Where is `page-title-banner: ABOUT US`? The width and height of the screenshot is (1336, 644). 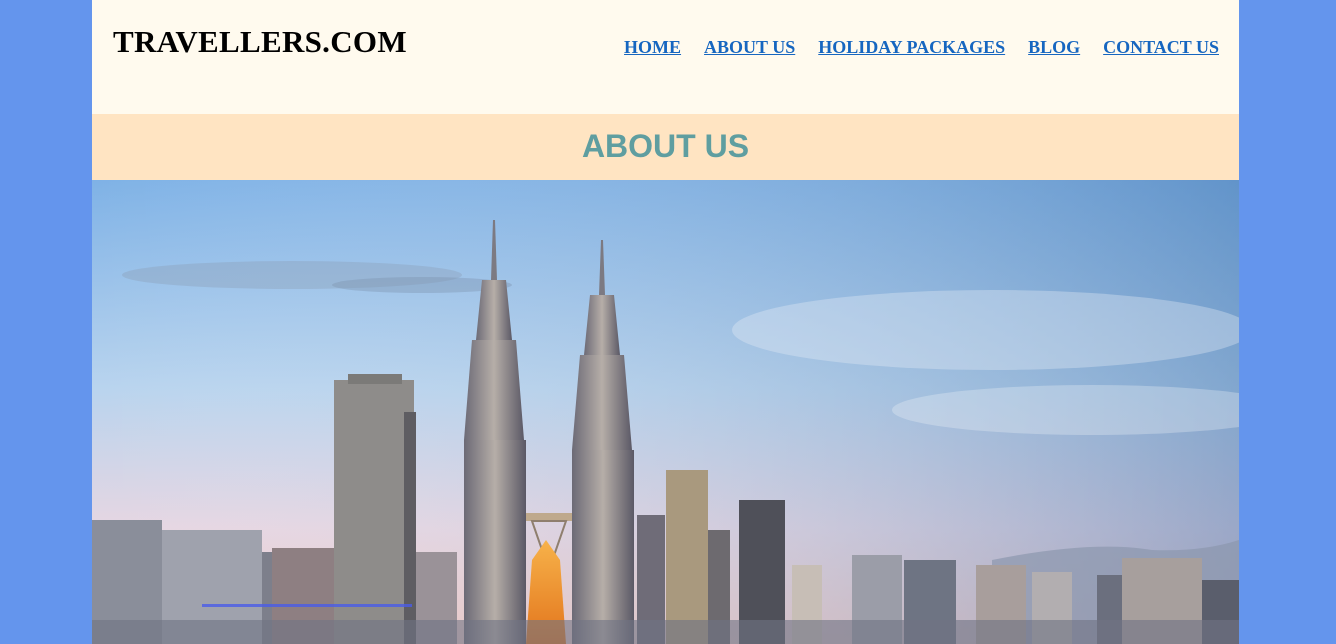 page-title-banner: ABOUT US is located at coordinates (665, 147).